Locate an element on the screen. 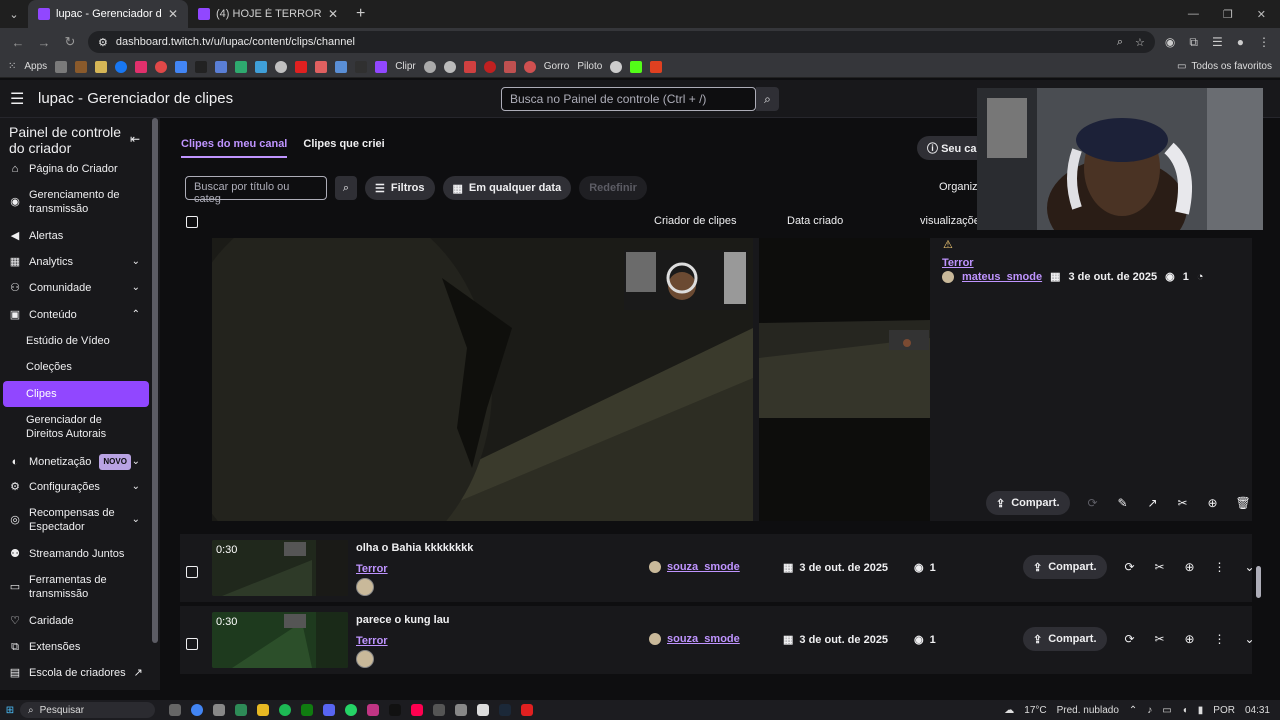 This screenshot has width=1280, height=720. kick-icon is located at coordinates (636, 66).